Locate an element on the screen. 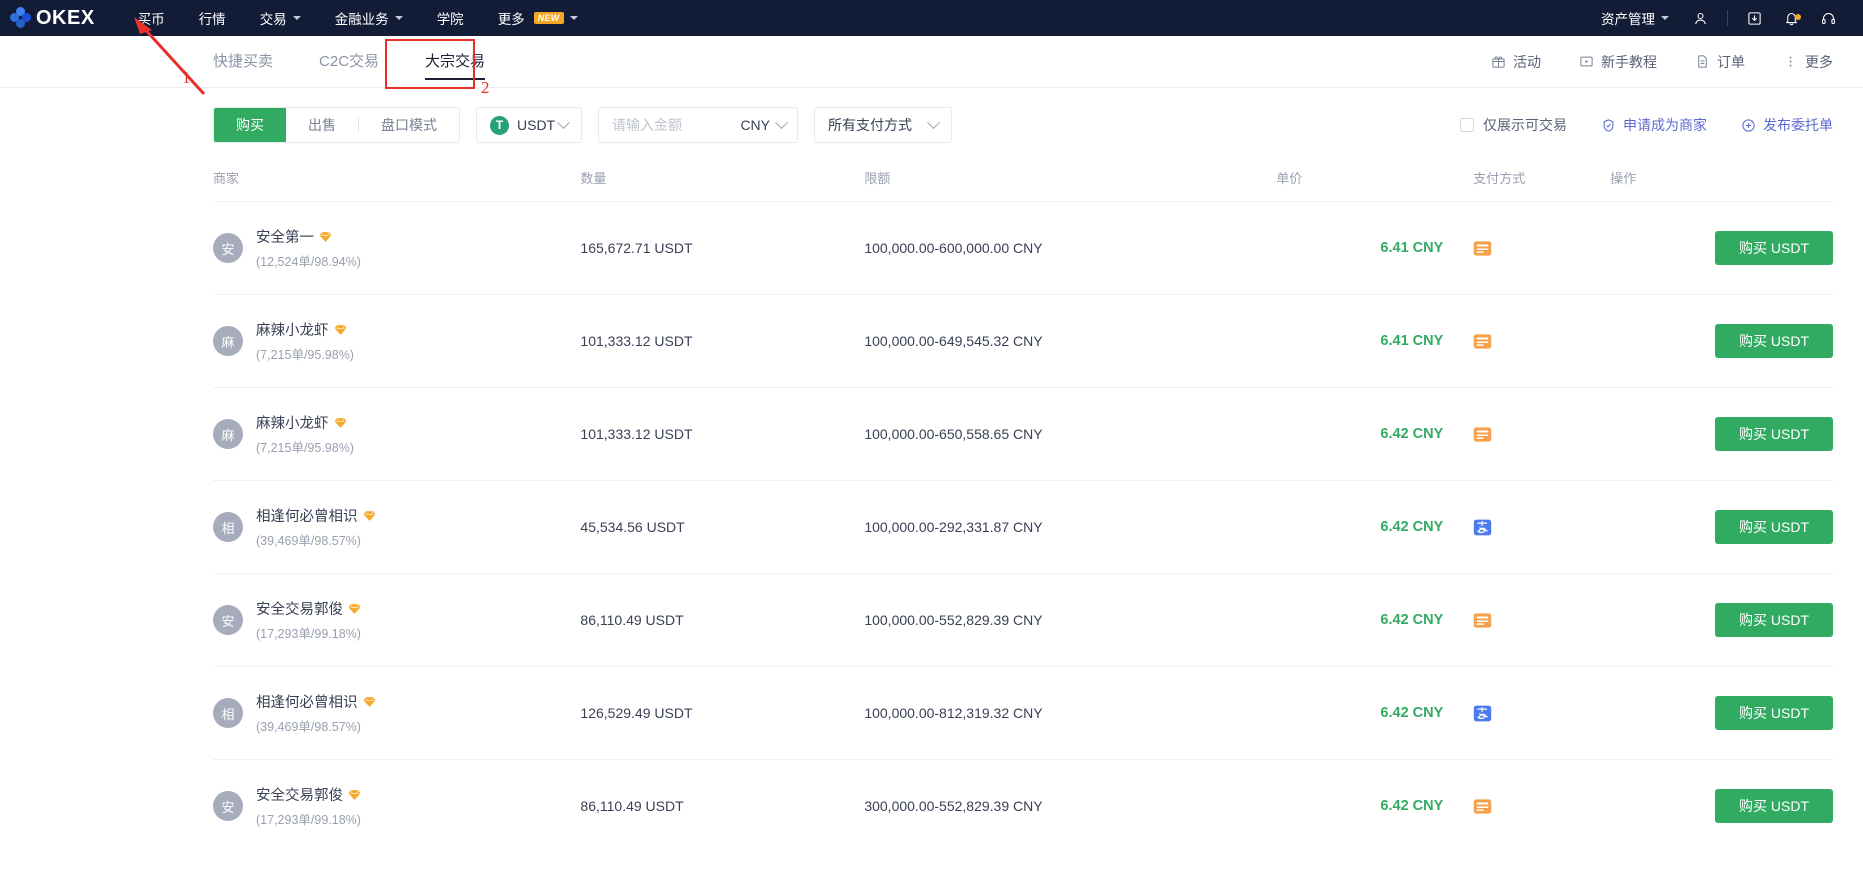 The image size is (1863, 894). cell-limit: 100,000.00-600,000.00 CNY is located at coordinates (1070, 248).